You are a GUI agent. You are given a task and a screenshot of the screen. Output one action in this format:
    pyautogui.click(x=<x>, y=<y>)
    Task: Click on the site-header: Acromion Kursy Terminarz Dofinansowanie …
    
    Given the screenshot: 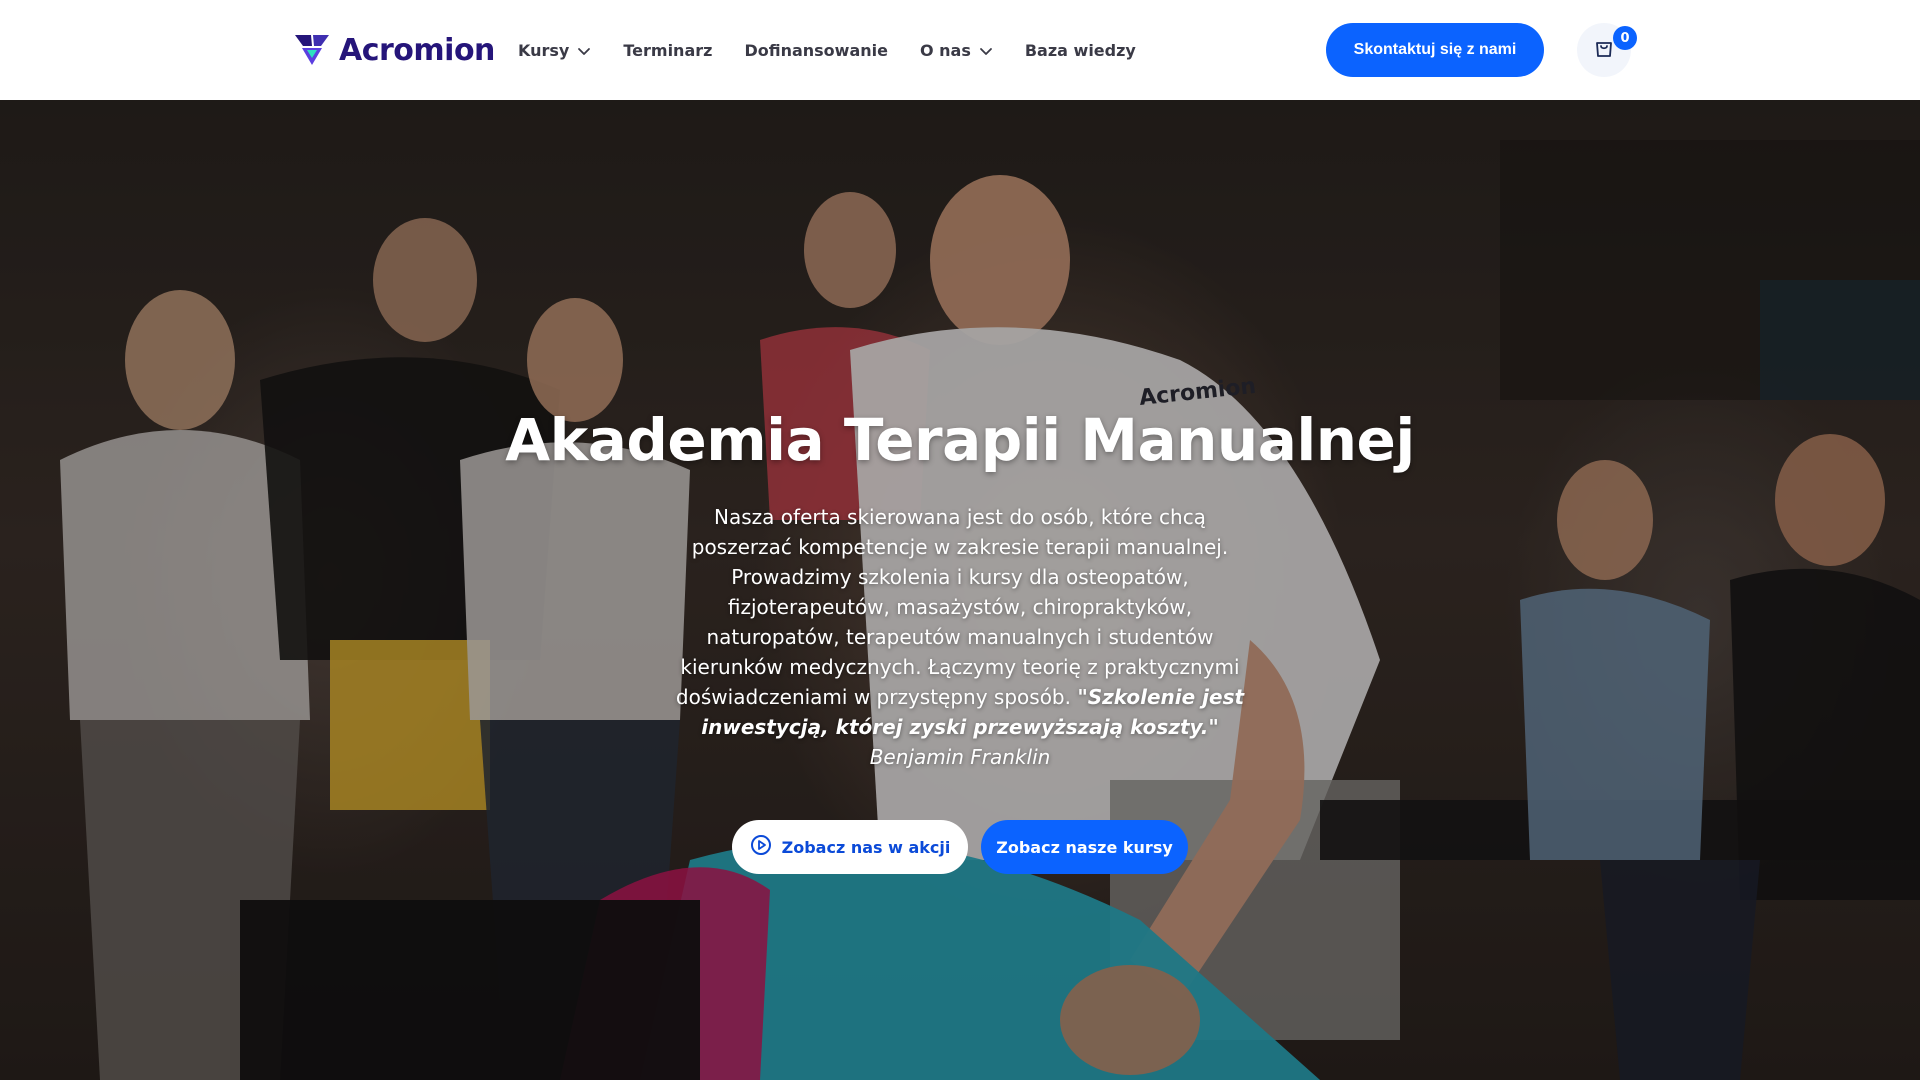 What is the action you would take?
    pyautogui.click(x=960, y=50)
    